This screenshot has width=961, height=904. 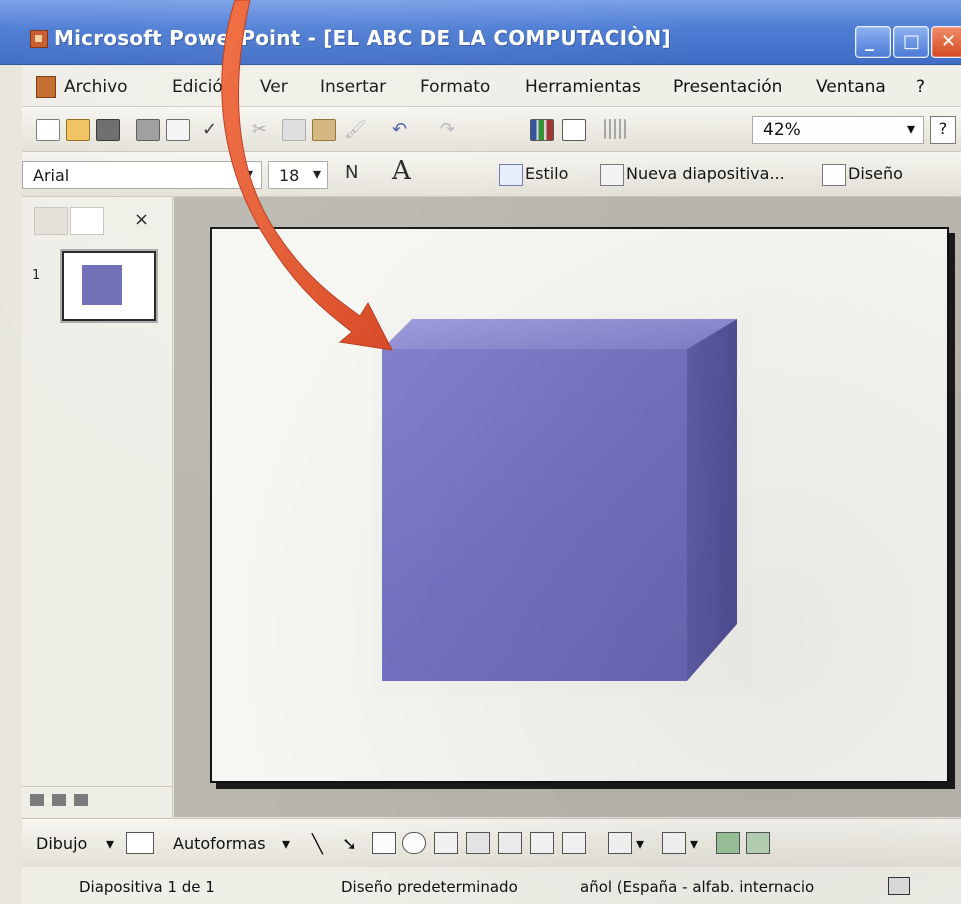 What do you see at coordinates (349, 844) in the screenshot?
I see `arrow-tool-icon: ➘` at bounding box center [349, 844].